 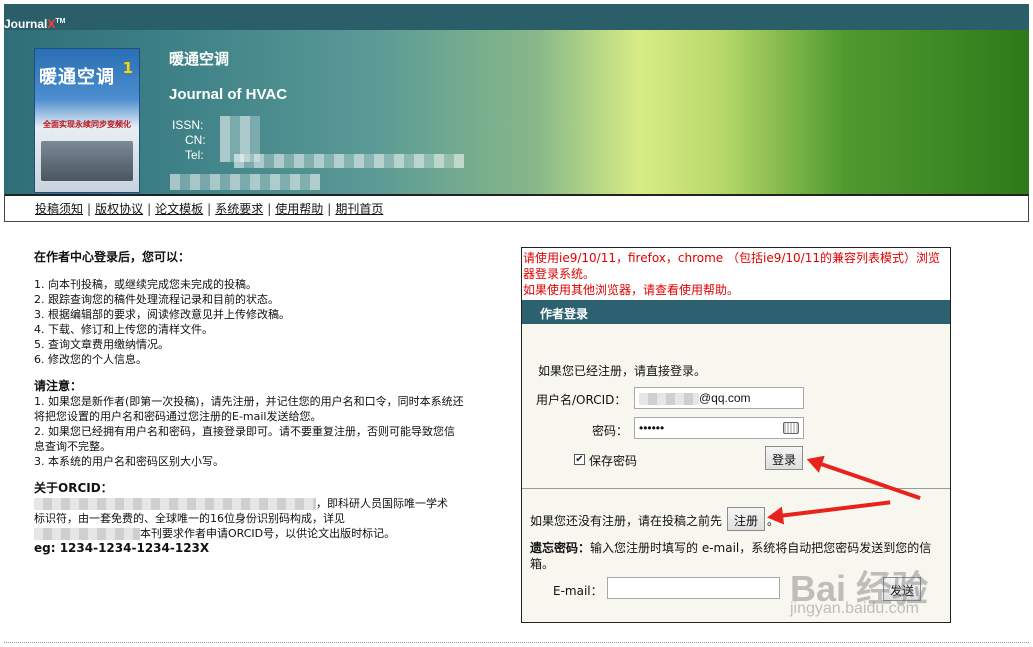 I want to click on feature-item: 4. 下载、修订和上传您的清样文件。, so click(x=123, y=329).